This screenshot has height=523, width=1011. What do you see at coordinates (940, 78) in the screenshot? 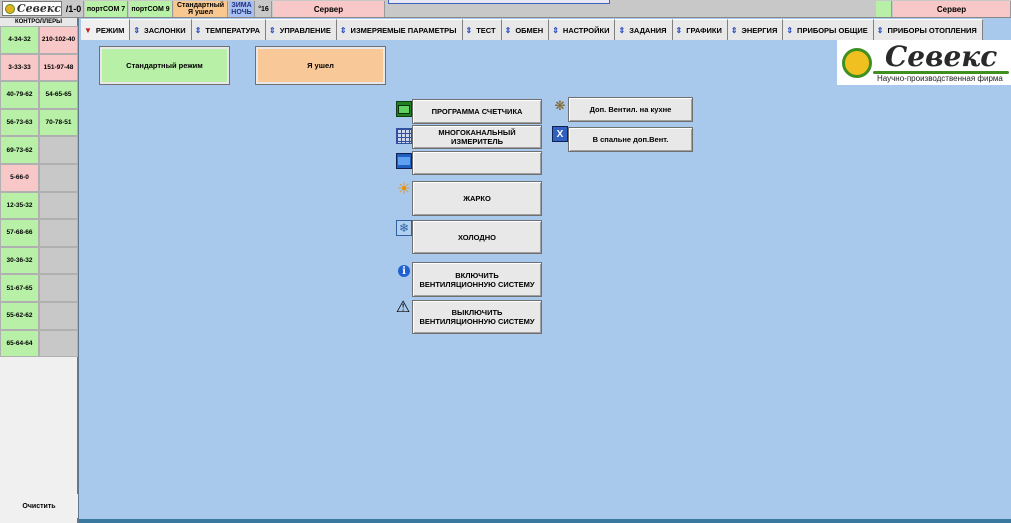
I see `brand-subtitle: Научно-производственная фирма` at bounding box center [940, 78].